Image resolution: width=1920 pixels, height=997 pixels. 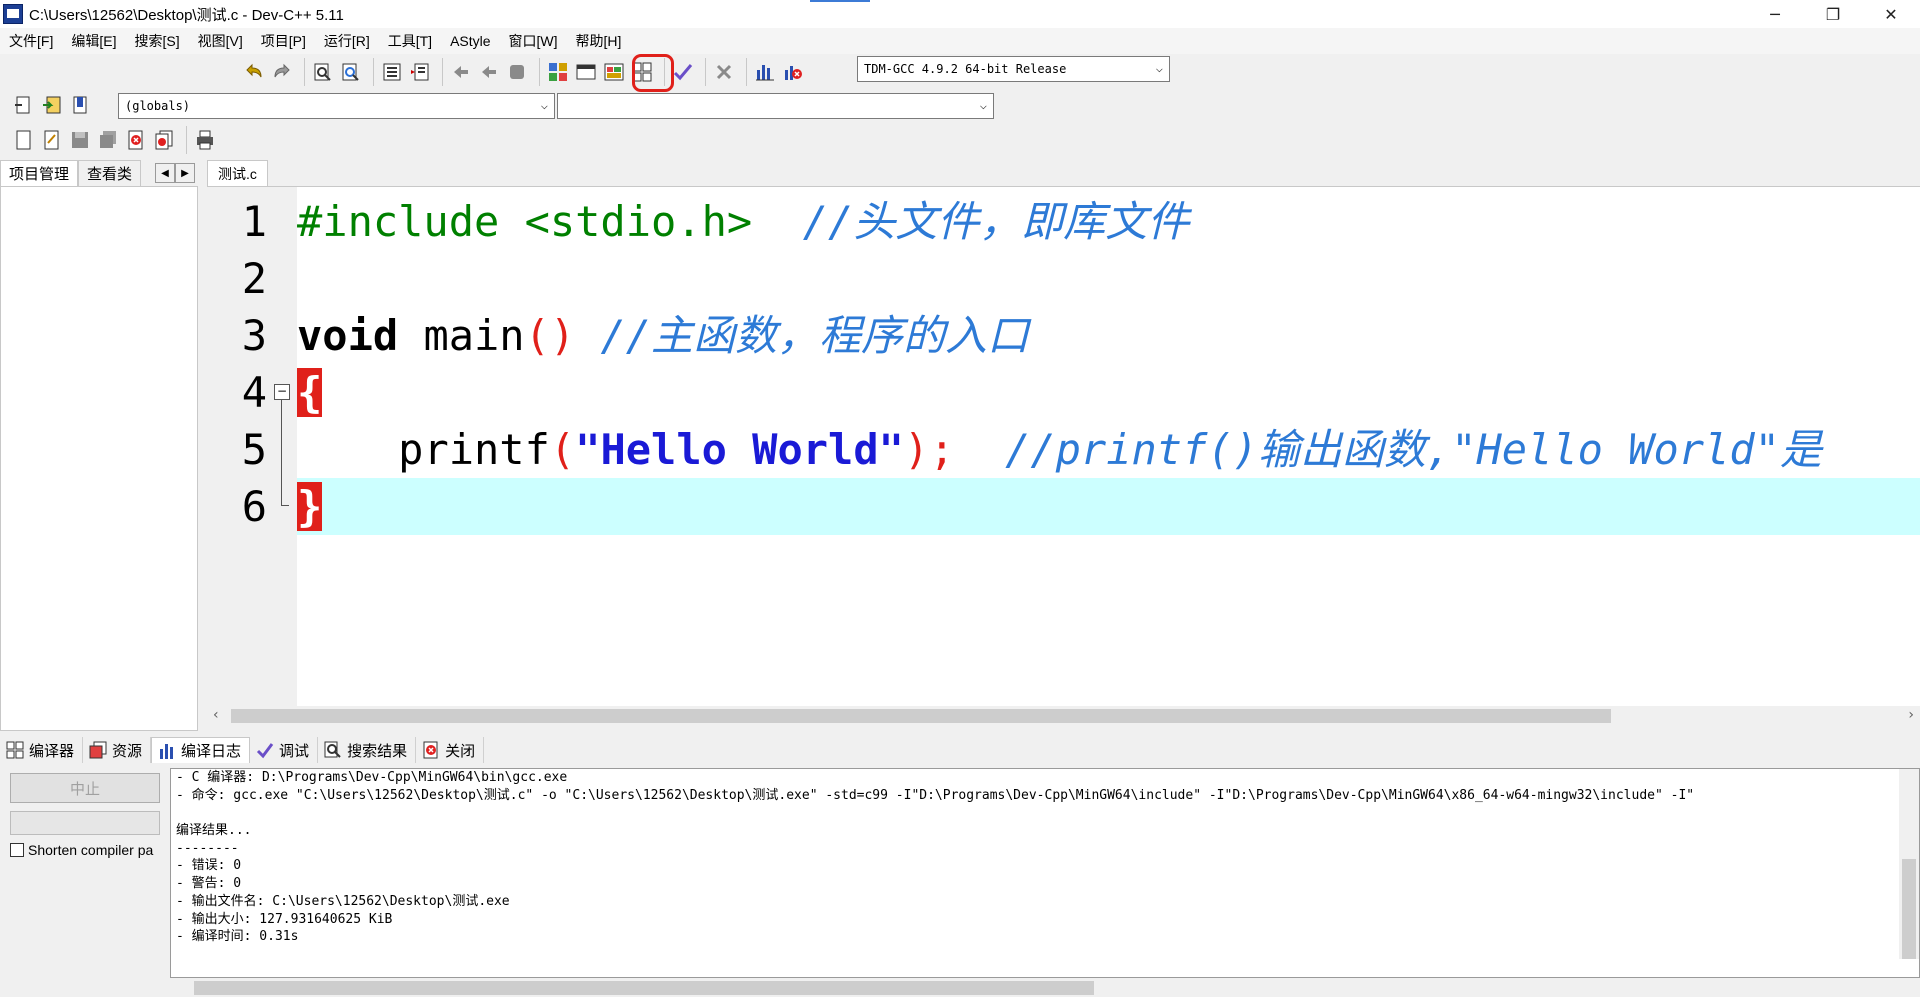 What do you see at coordinates (282, 392) in the screenshot?
I see `fold-toggle-icon: −` at bounding box center [282, 392].